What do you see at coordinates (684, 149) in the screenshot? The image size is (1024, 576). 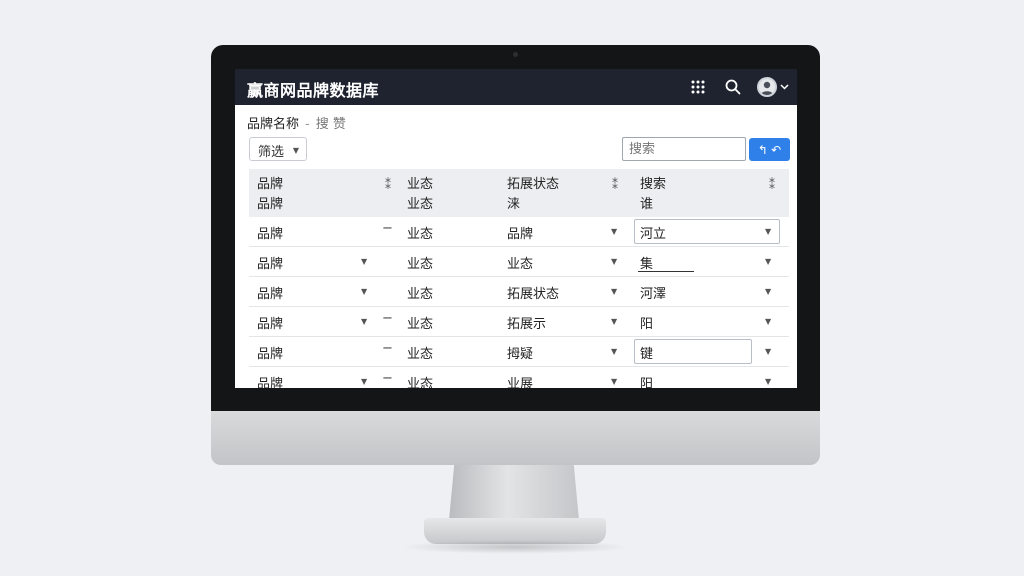 I see `search-input` at bounding box center [684, 149].